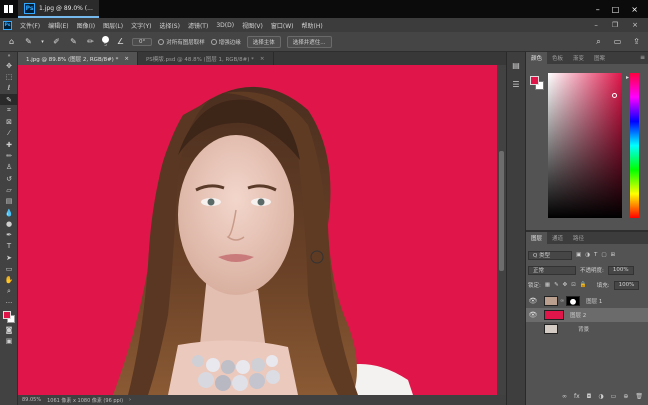 This screenshot has height=405, width=648. What do you see at coordinates (562, 301) in the screenshot?
I see `link-icon: ∞` at bounding box center [562, 301].